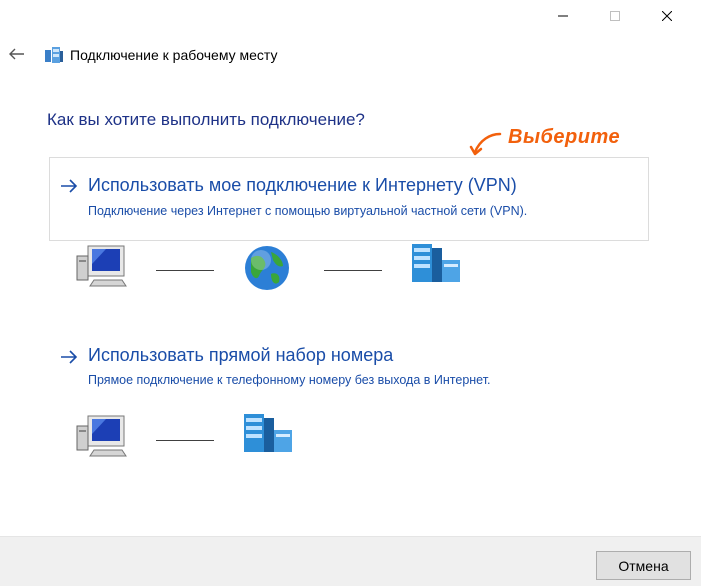  I want to click on back-arrow-icon, so click(16, 54).